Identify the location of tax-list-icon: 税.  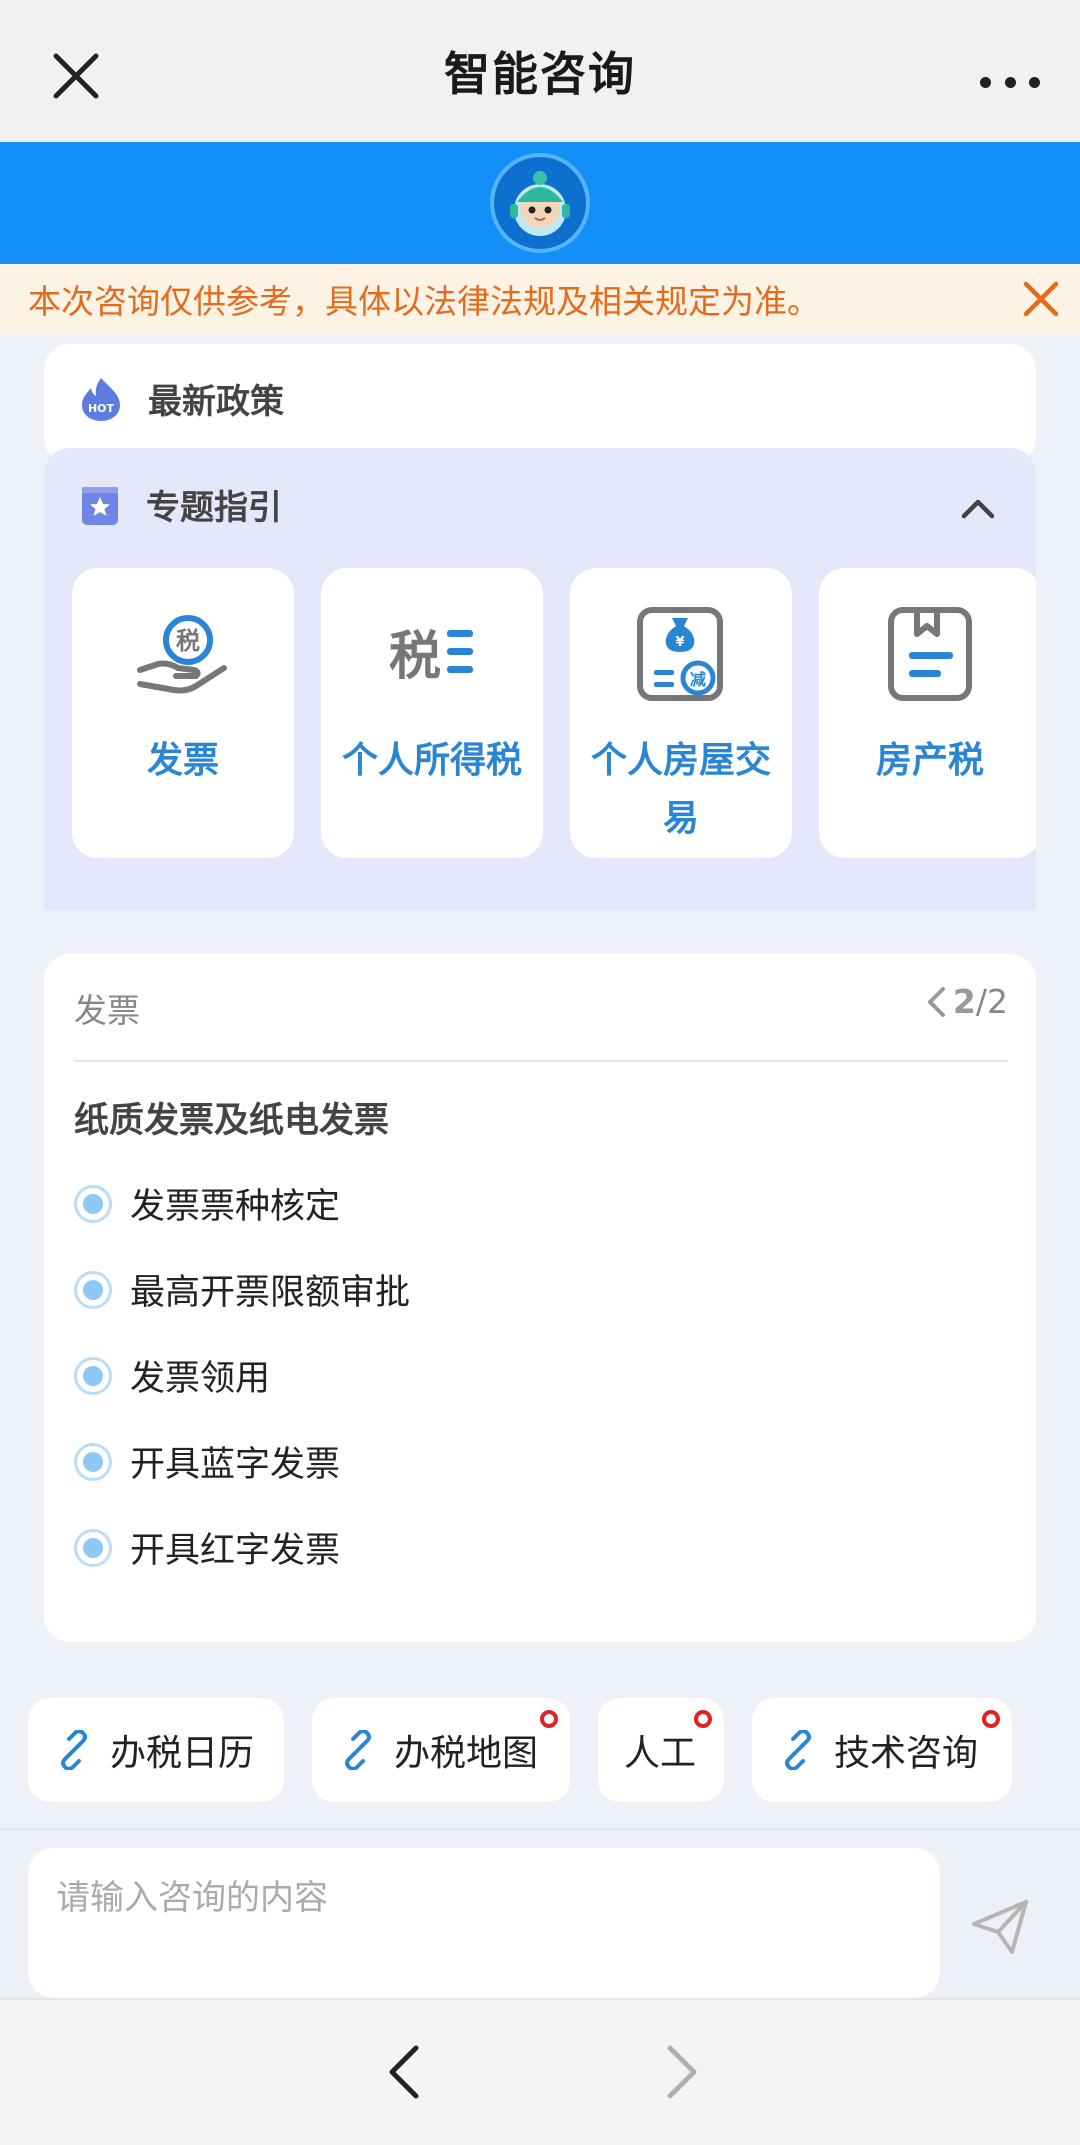
(431, 657).